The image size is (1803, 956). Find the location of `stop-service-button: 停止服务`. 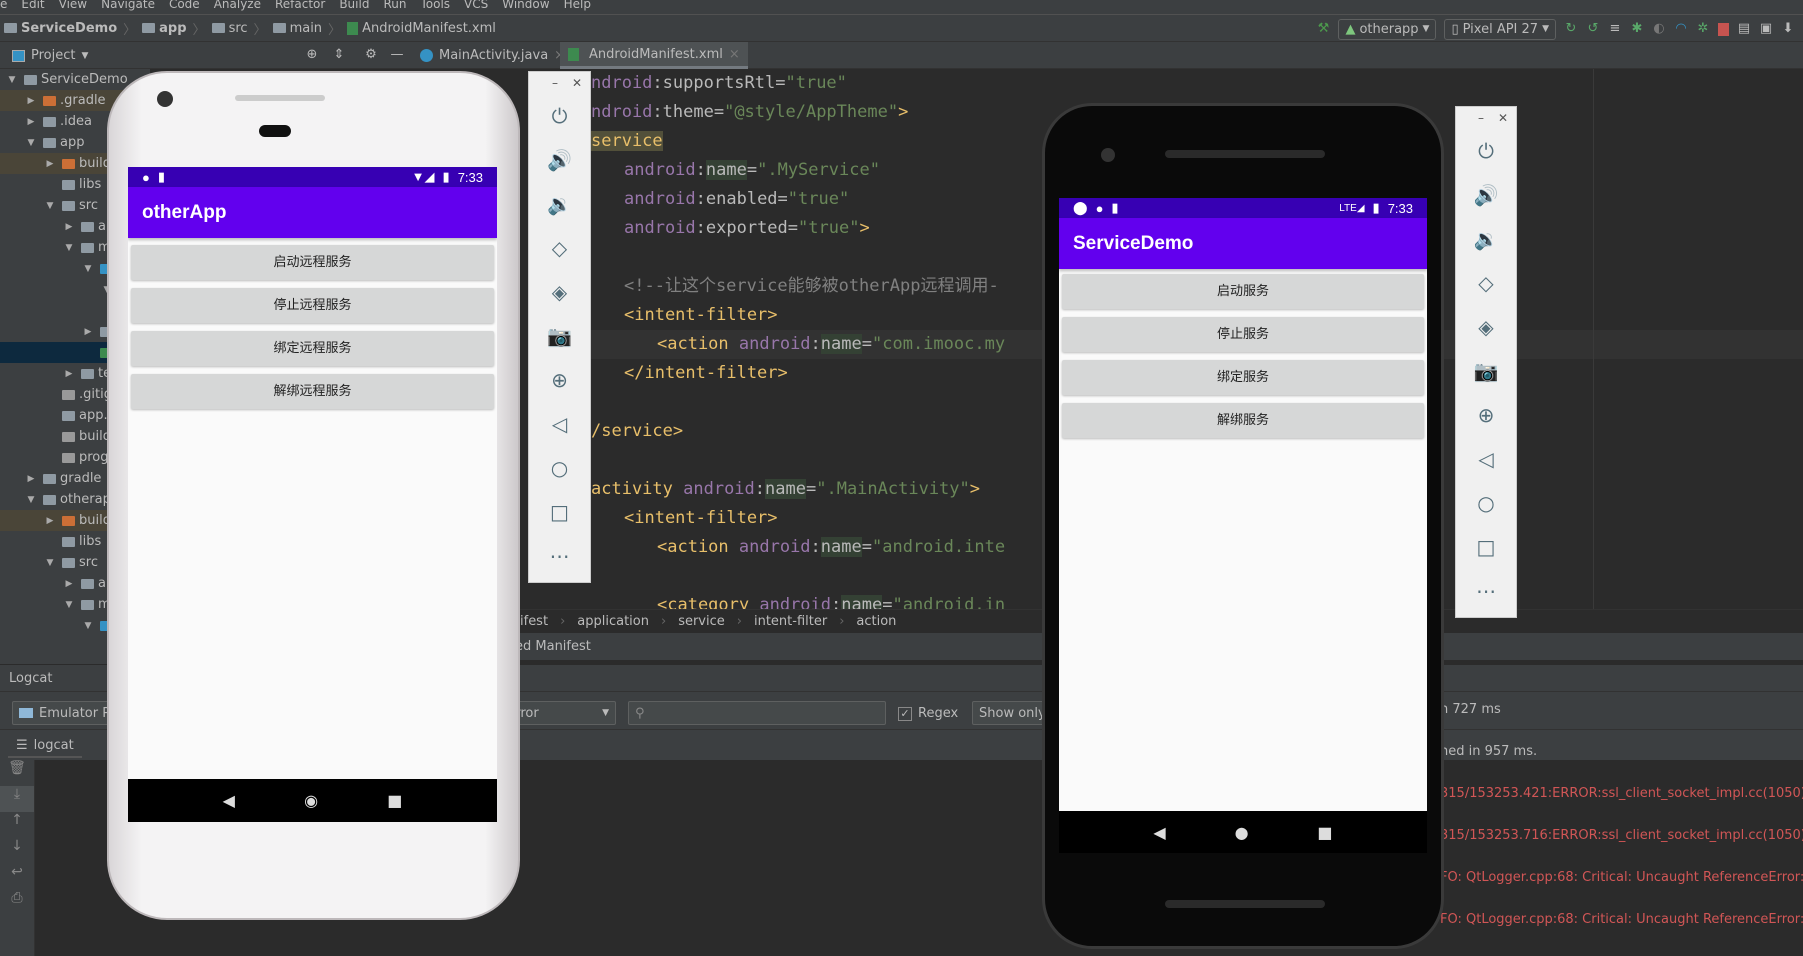

stop-service-button: 停止服务 is located at coordinates (1243, 334).